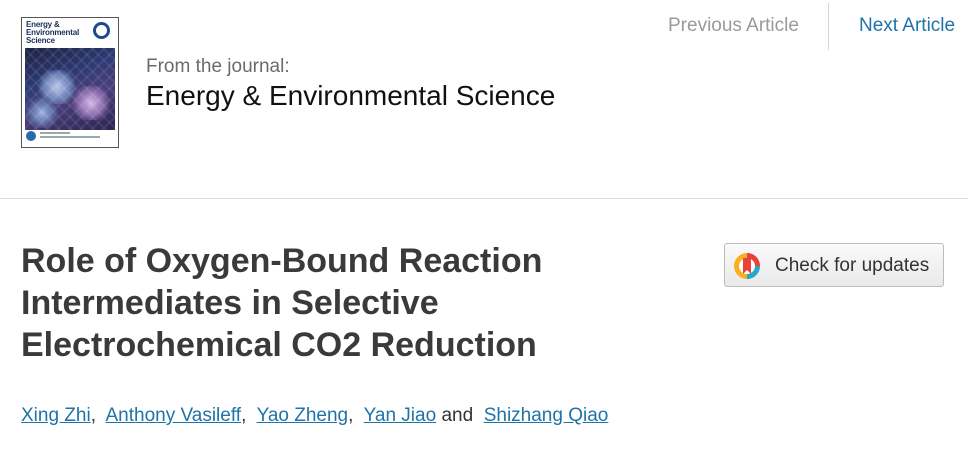  I want to click on previous-article-link: Previous Article, so click(733, 26).